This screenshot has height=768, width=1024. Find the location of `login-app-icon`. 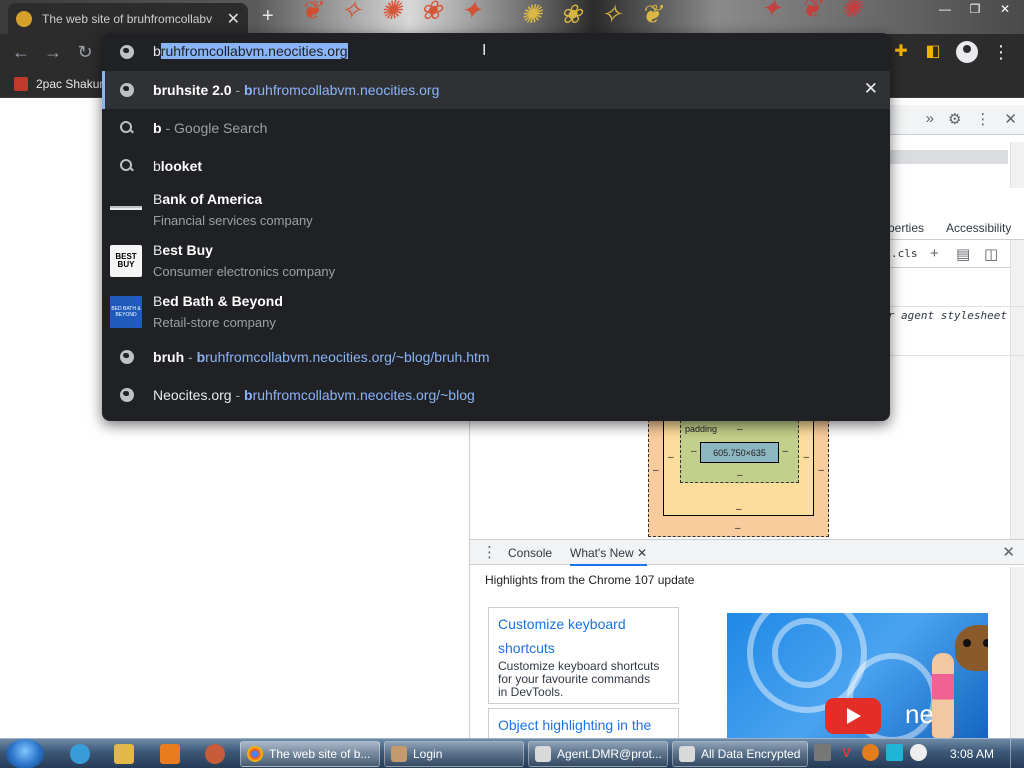

login-app-icon is located at coordinates (399, 754).